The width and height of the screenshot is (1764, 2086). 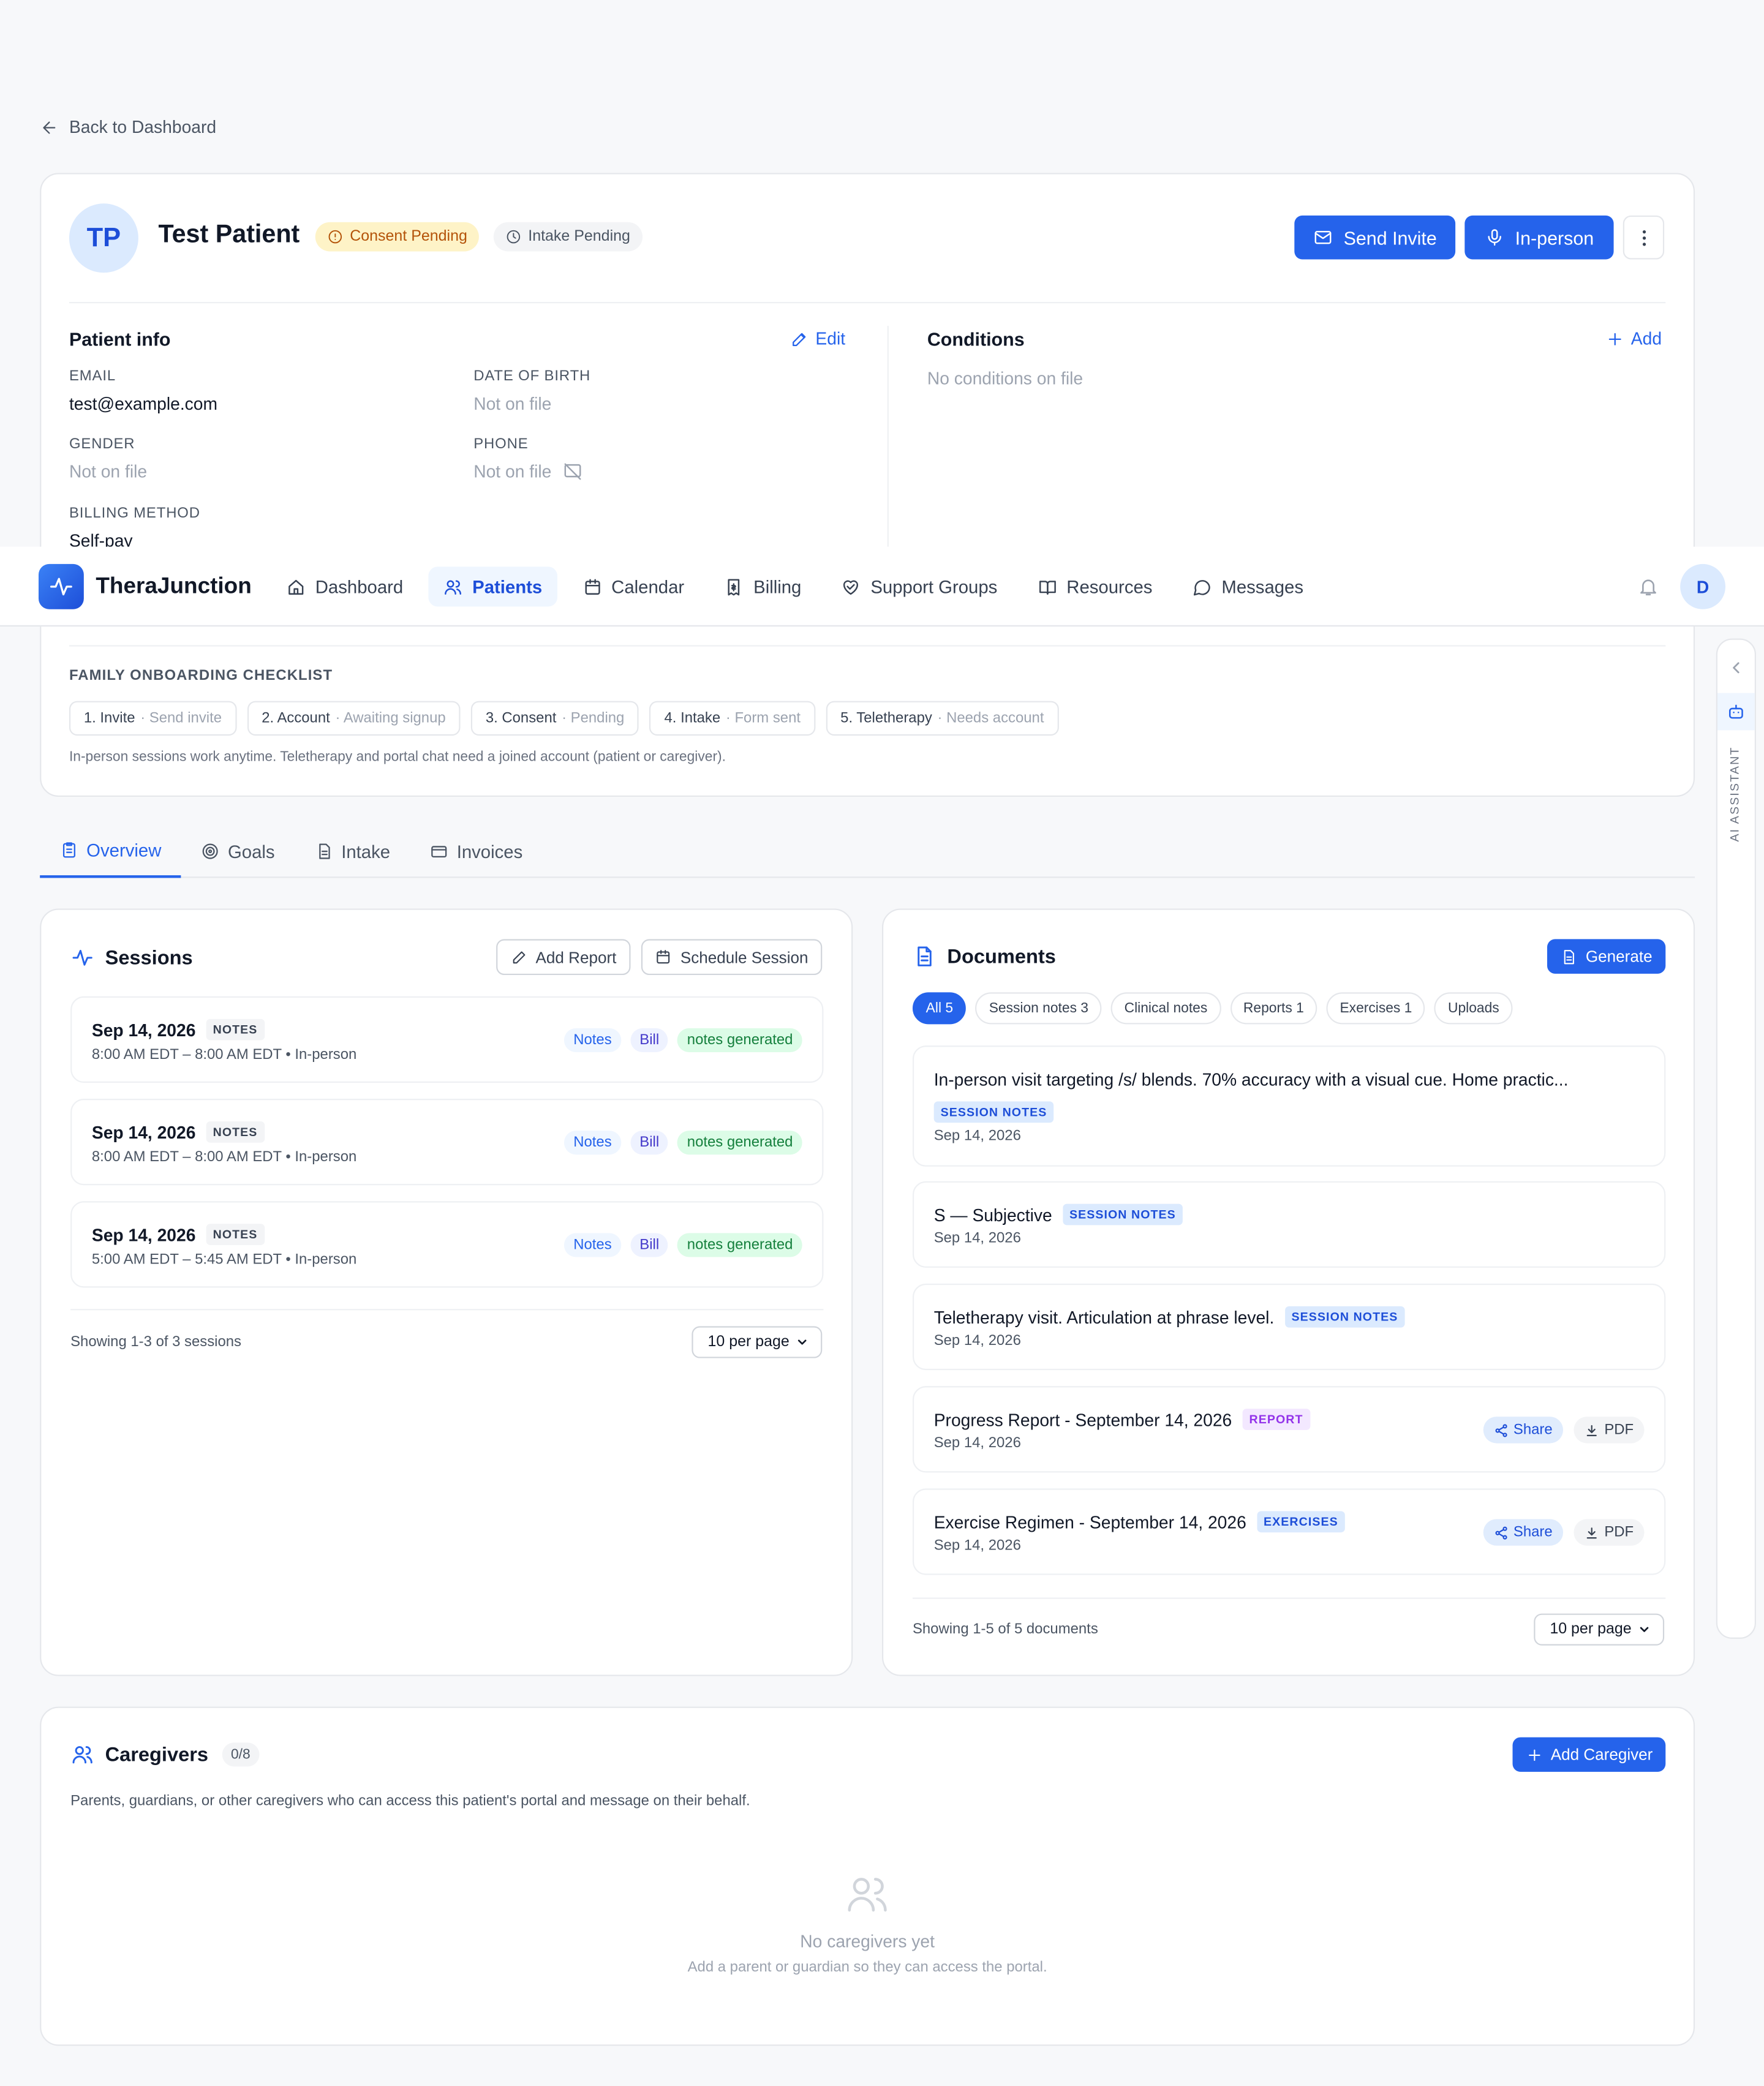 I want to click on collapse-assistant-button, so click(x=1736, y=667).